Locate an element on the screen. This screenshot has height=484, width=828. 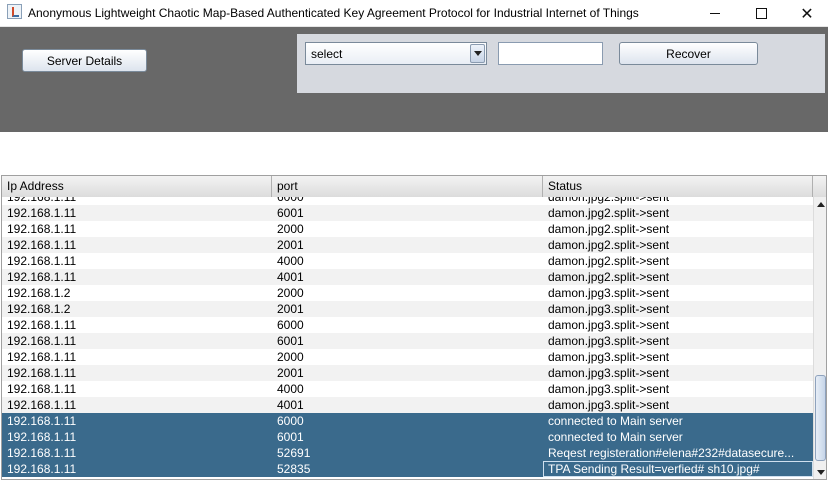
table-row: 192.168.1.11 6001 damon.jpg3.split->sent is located at coordinates (407, 341).